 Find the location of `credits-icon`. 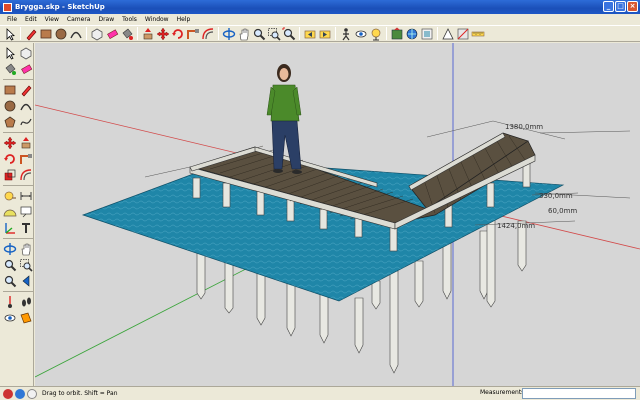

credits-icon is located at coordinates (20, 393).